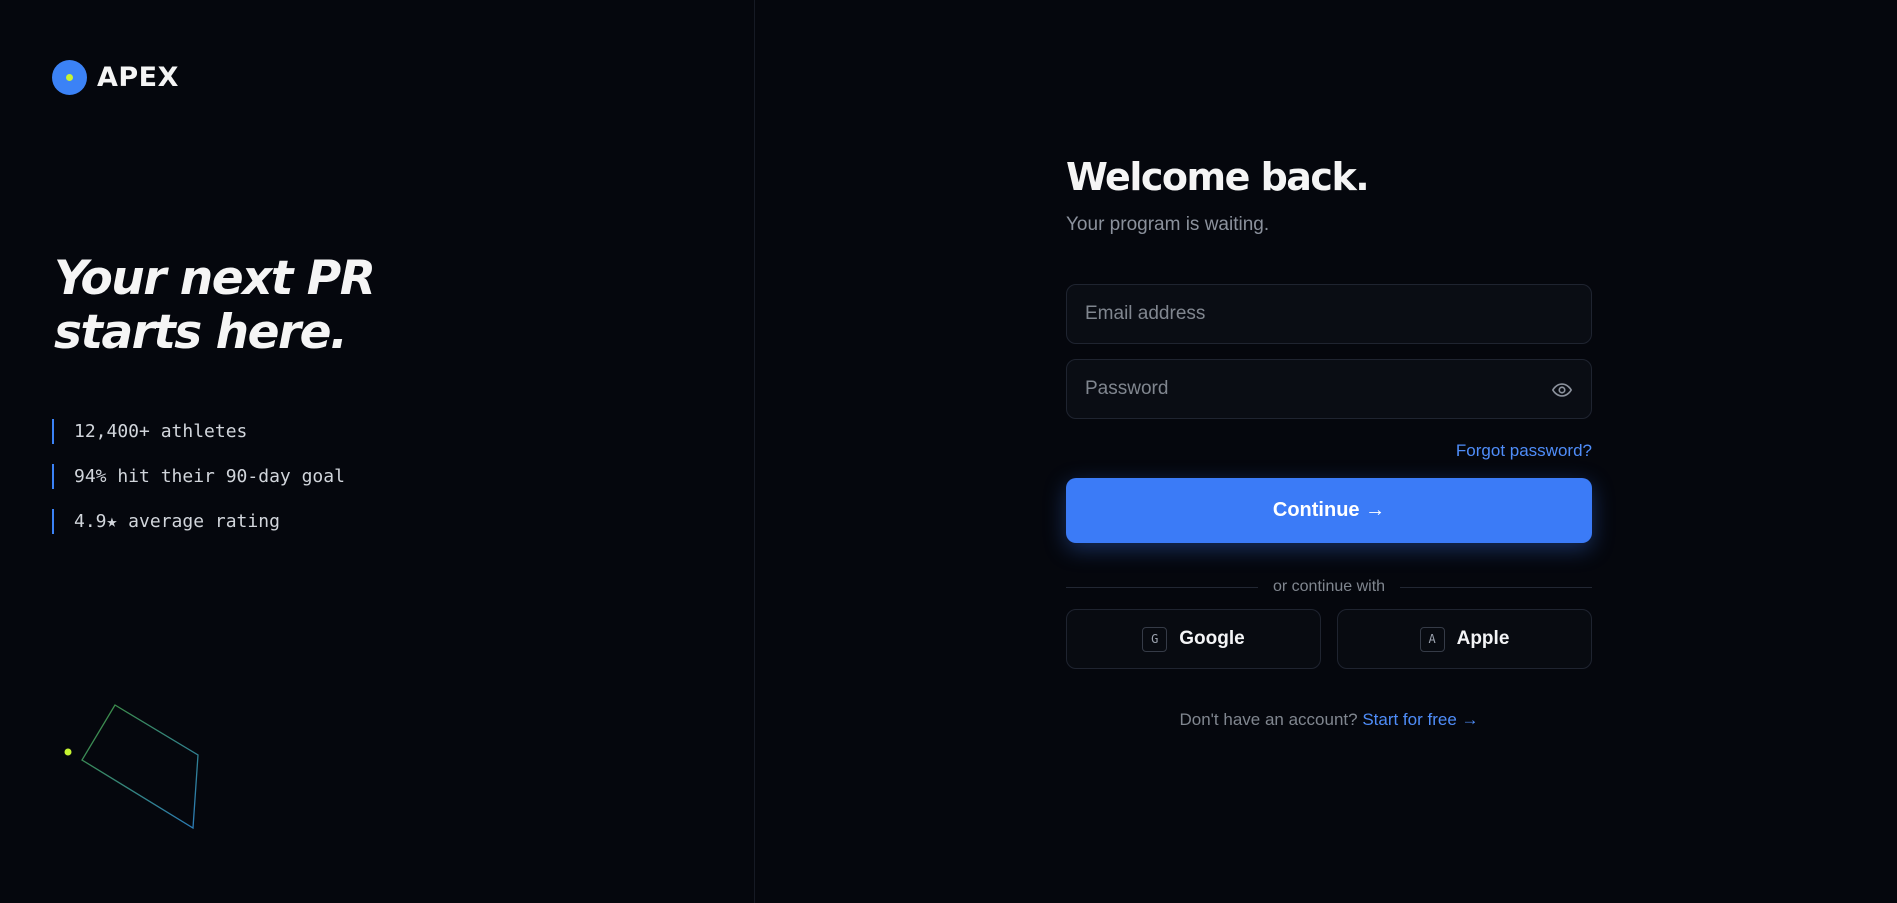  I want to click on page-subtitle: Your program is waiting., so click(1168, 224).